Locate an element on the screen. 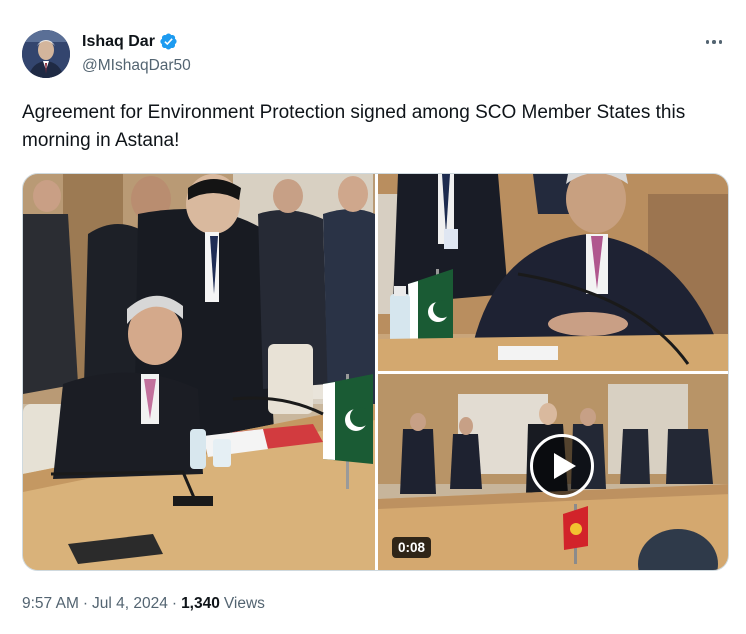 The image size is (746, 634). play-button is located at coordinates (562, 466).